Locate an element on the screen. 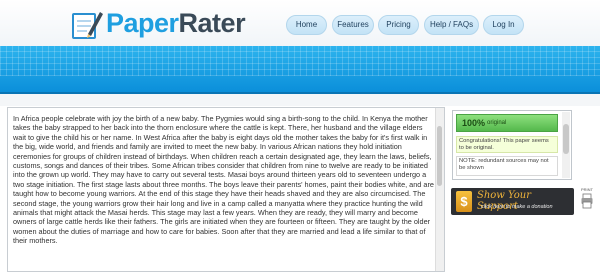  essay-scrollbar is located at coordinates (439, 189).